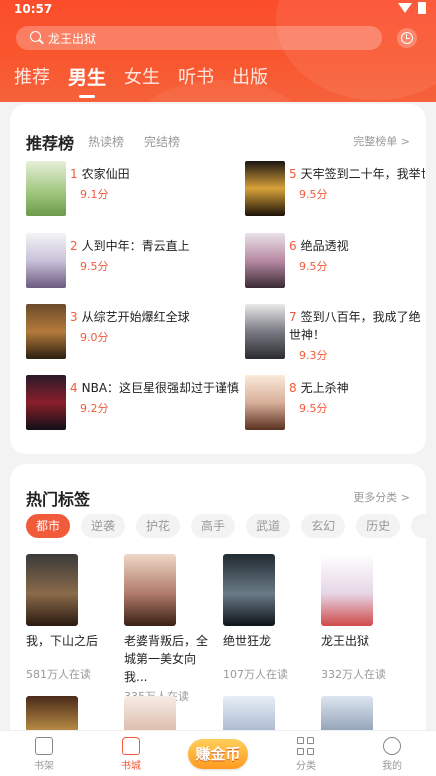 This screenshot has height=776, width=436. What do you see at coordinates (355, 326) in the screenshot?
I see `rank-title: 7 签到八百年，我成了绝世神！` at bounding box center [355, 326].